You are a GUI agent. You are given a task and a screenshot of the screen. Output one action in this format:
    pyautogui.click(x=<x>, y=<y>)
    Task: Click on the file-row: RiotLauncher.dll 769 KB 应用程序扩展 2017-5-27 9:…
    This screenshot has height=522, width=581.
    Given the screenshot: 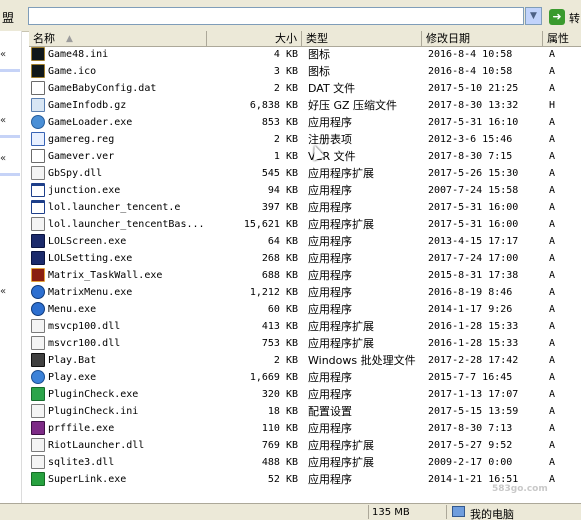 What is the action you would take?
    pyautogui.click(x=305, y=445)
    